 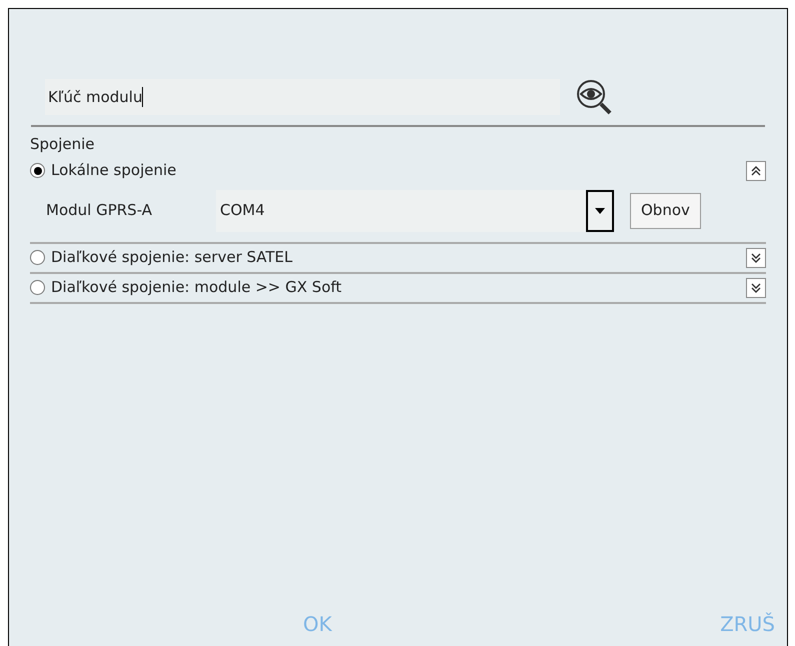 I want to click on radio-label: Lokálne spojenie, so click(x=114, y=171).